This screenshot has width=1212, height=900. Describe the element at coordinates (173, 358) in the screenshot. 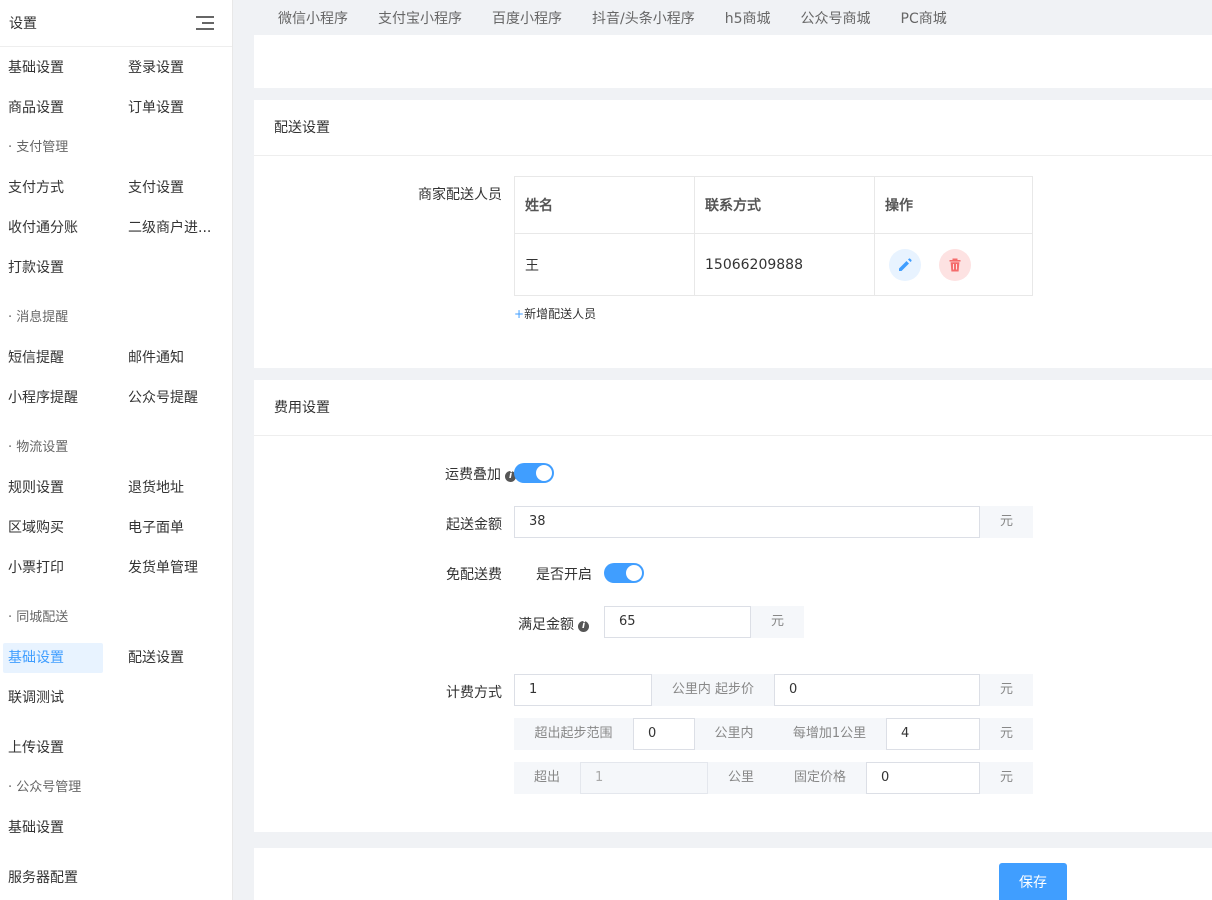

I see `sidebar-item-email: 邮件通知` at that location.